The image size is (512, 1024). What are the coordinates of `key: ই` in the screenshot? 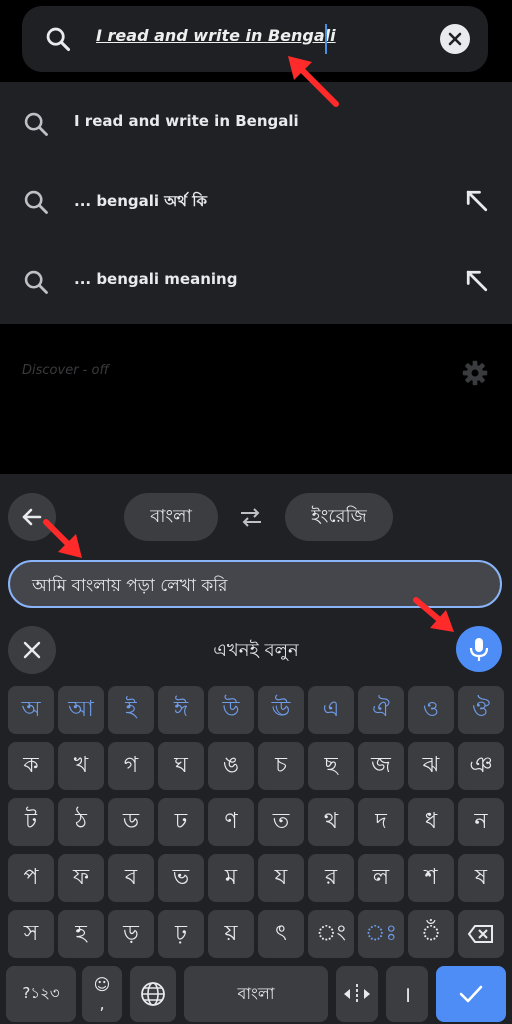 It's located at (131, 710).